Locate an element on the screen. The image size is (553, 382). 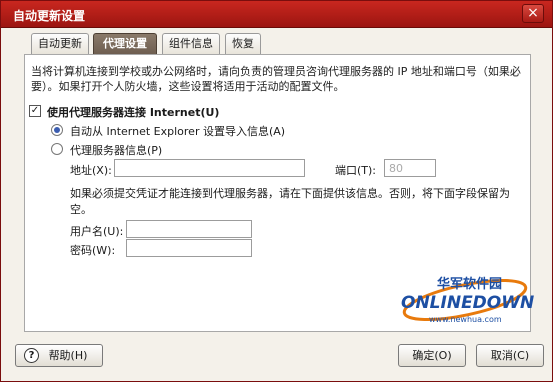
port-input: 80 is located at coordinates (410, 168).